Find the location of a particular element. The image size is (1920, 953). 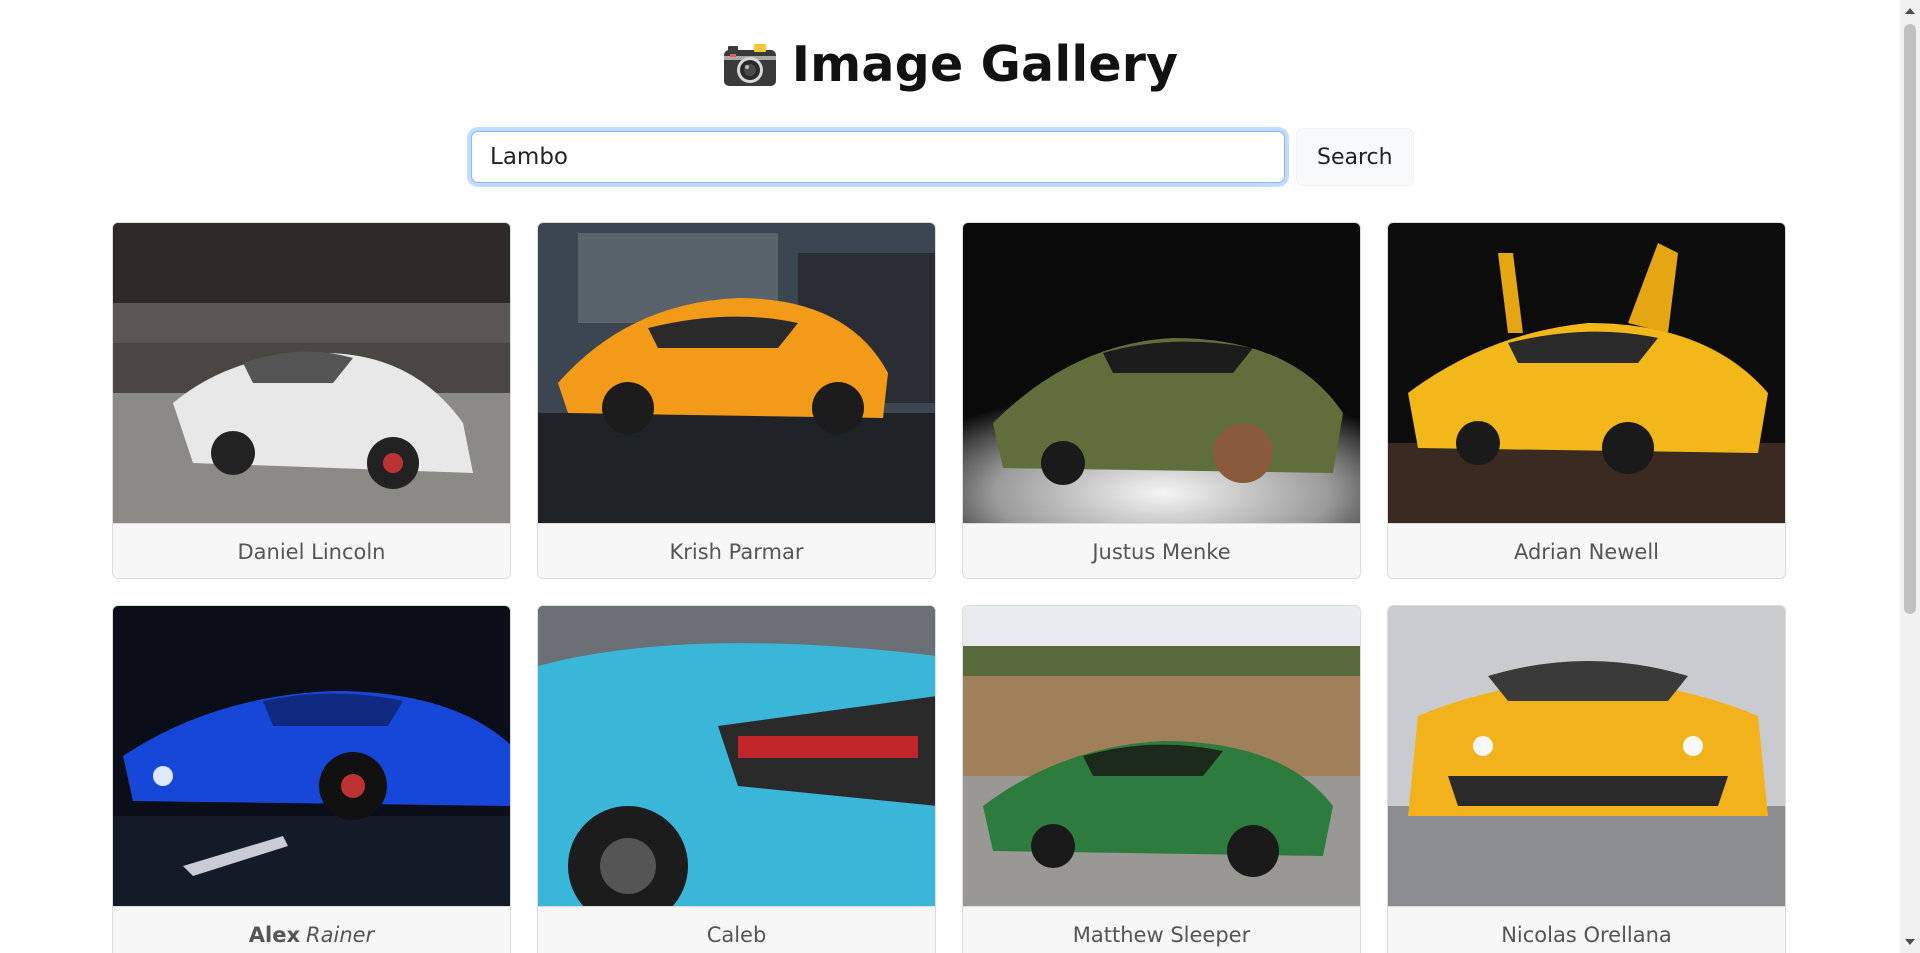

search-bar: Search is located at coordinates (940, 157).